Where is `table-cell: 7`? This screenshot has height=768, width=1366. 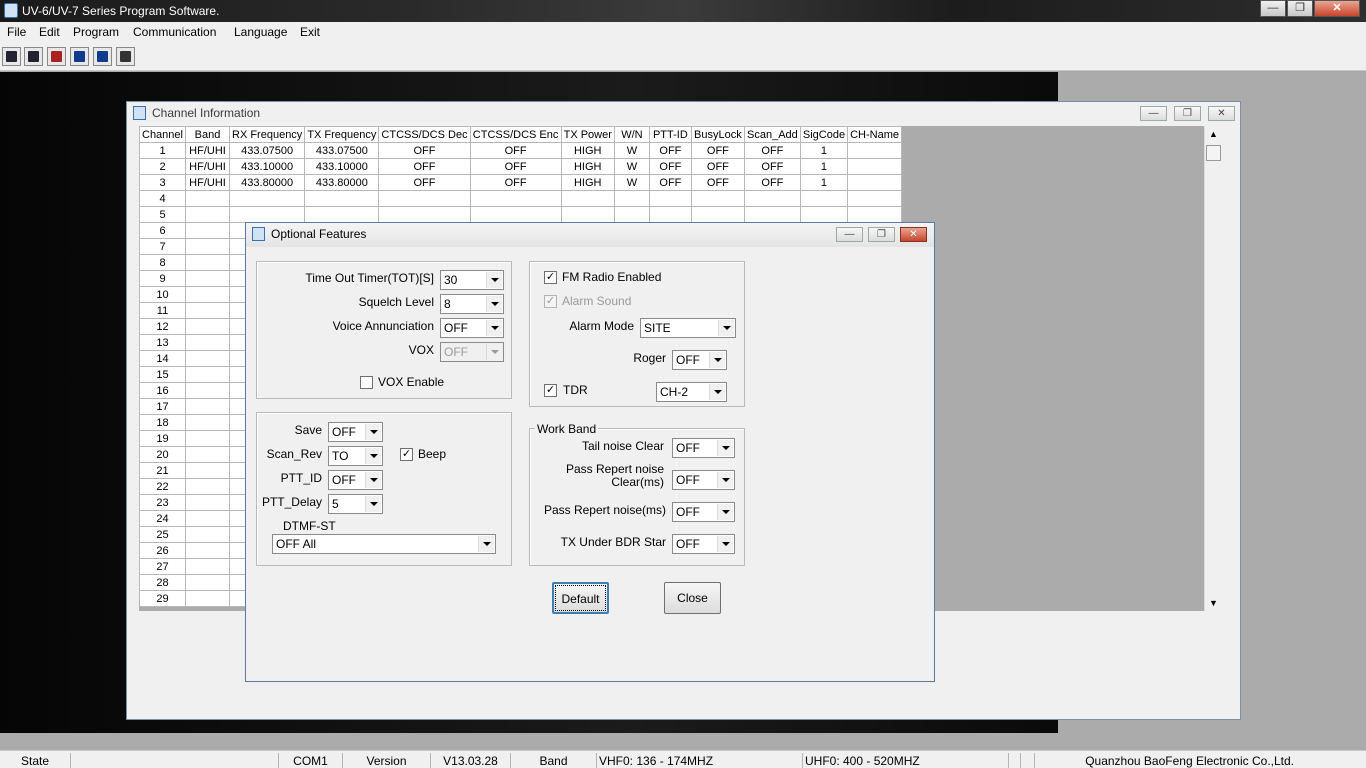 table-cell: 7 is located at coordinates (162, 246).